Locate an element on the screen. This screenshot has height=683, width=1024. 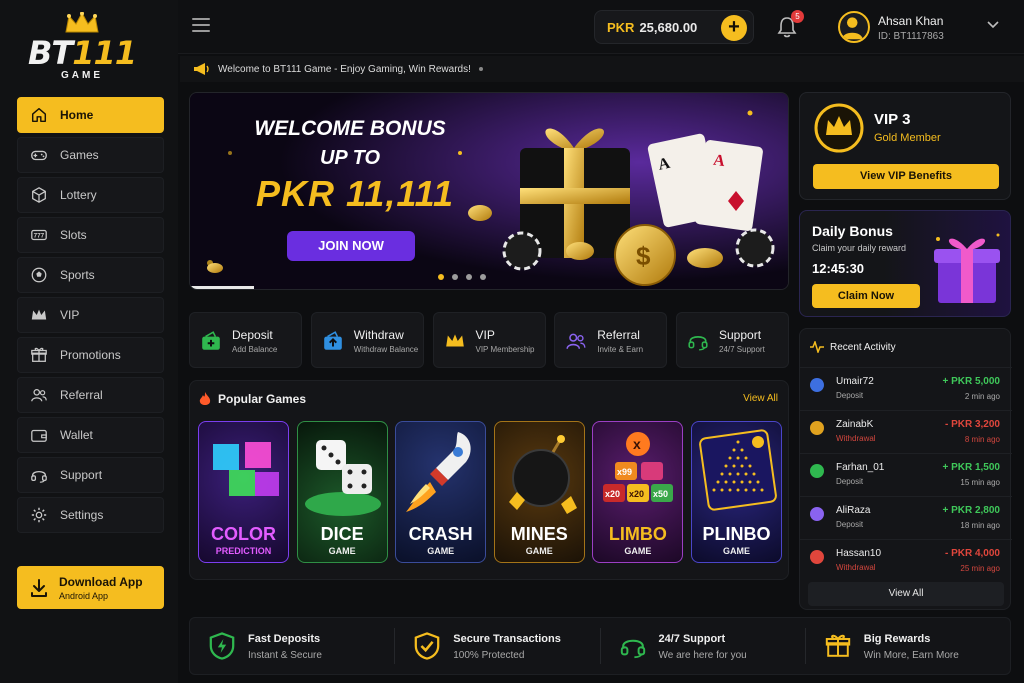
recent-activity-heading: Recent Activity is located at coordinates (853, 347).